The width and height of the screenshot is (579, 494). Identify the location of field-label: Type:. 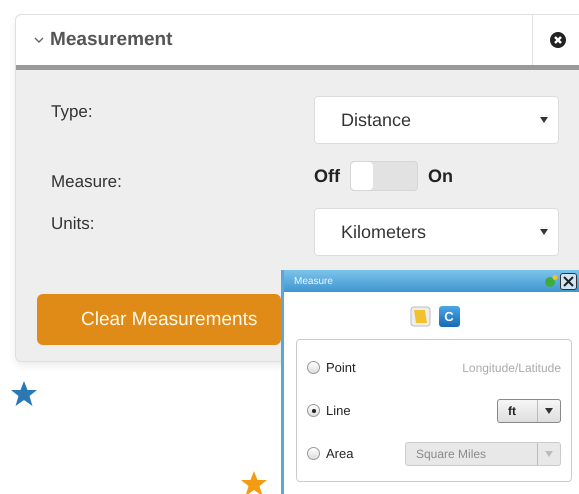
(72, 111).